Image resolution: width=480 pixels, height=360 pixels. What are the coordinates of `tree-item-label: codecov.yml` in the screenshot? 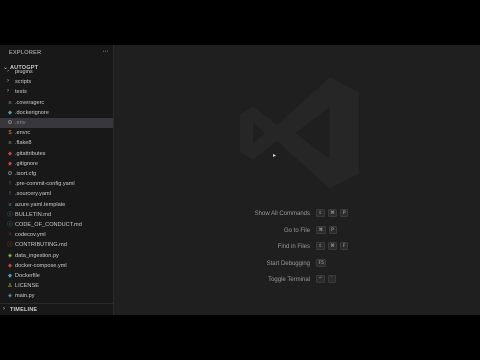 It's located at (30, 235).